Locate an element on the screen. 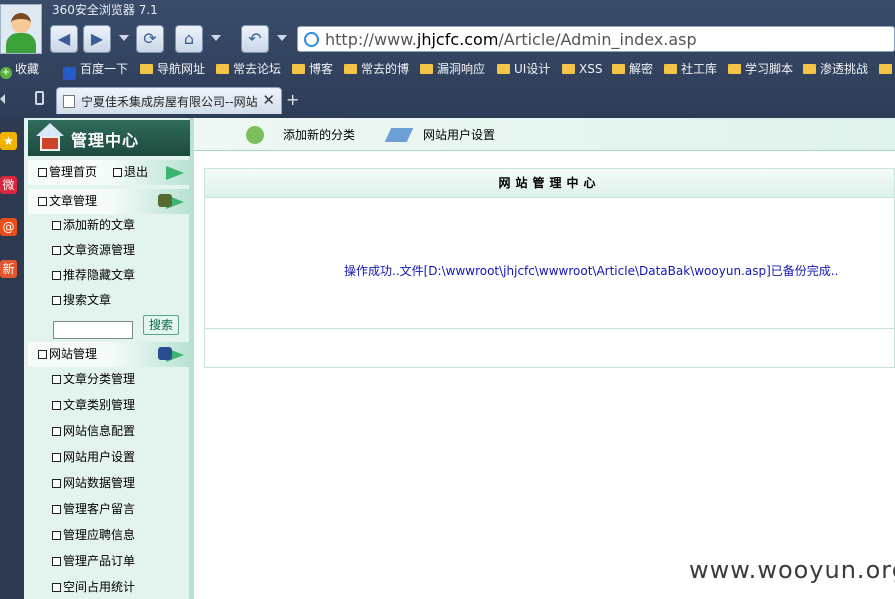  search-input is located at coordinates (93, 330).